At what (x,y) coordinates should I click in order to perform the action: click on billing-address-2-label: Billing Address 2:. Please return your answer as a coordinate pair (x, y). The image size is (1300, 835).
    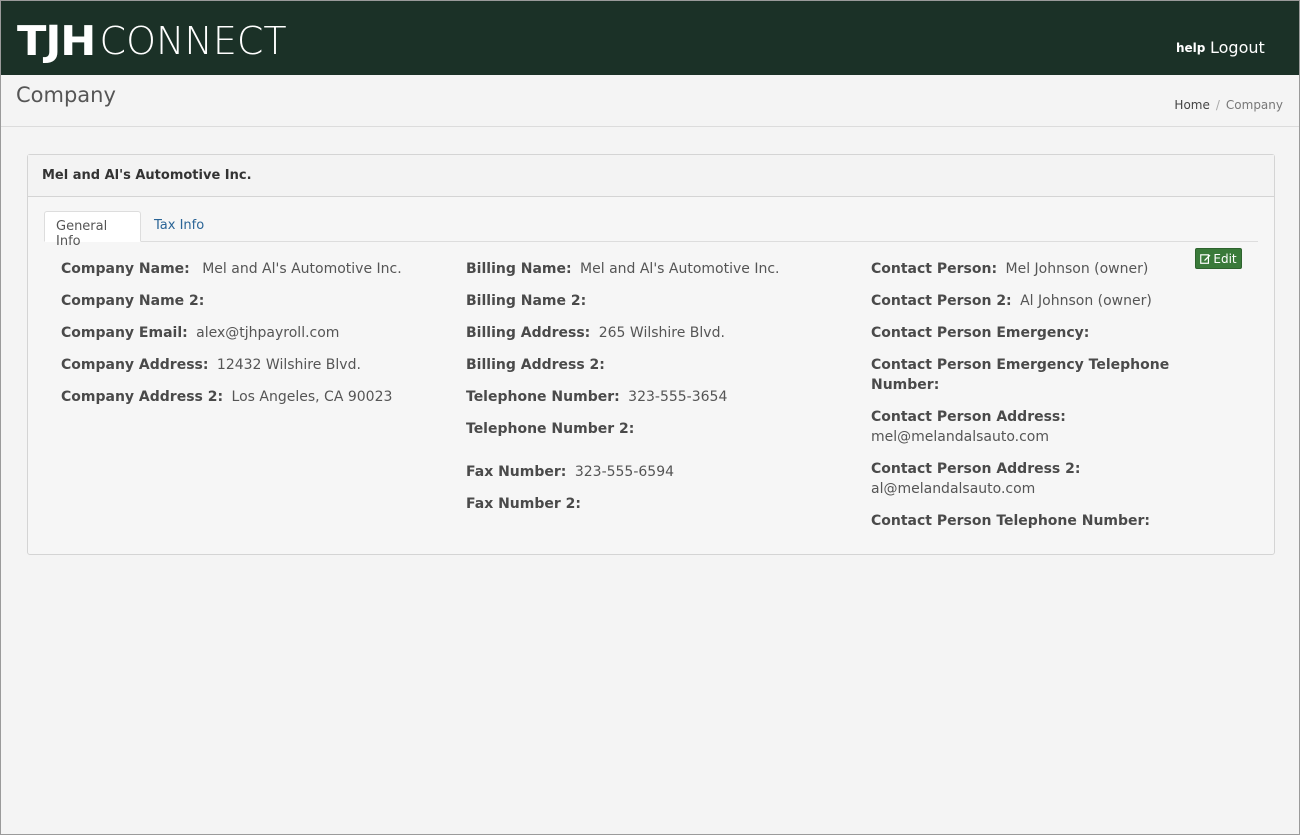
    Looking at the image, I should click on (535, 365).